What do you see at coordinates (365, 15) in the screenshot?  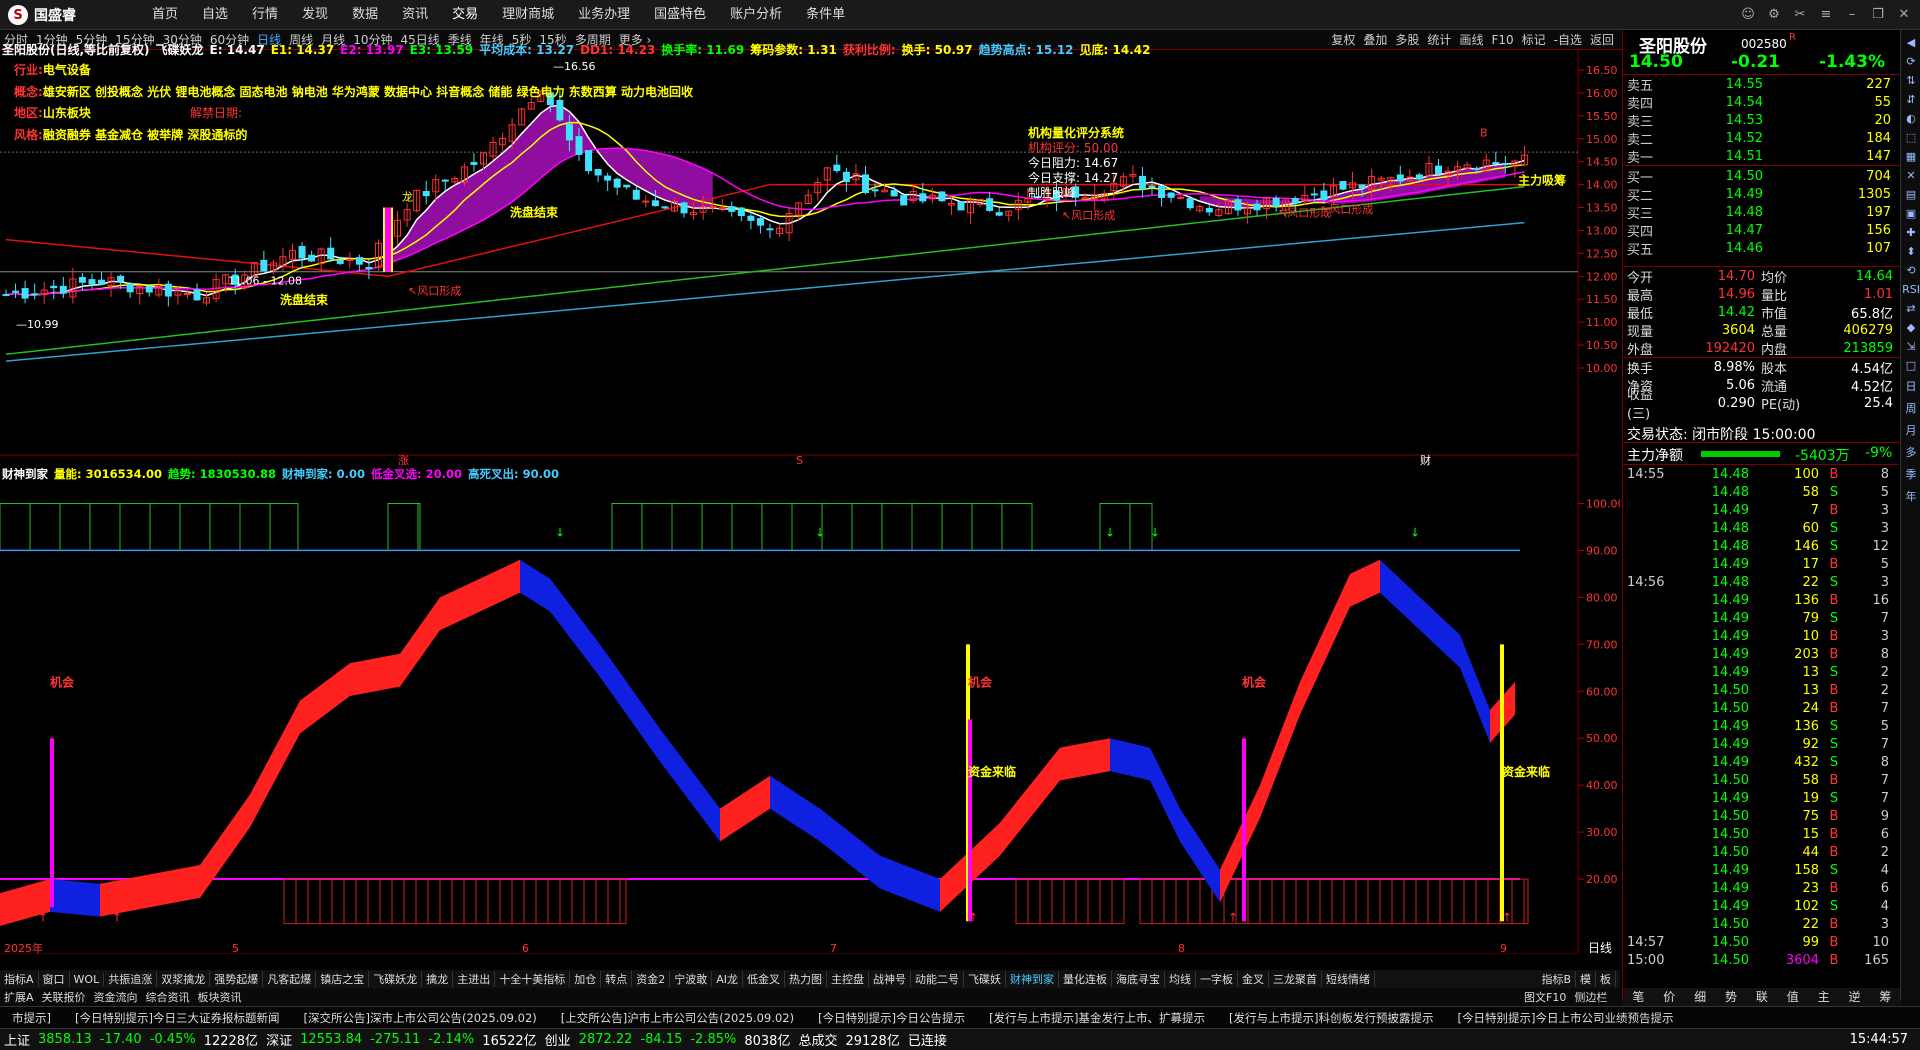 I see `menu-item: 数据` at bounding box center [365, 15].